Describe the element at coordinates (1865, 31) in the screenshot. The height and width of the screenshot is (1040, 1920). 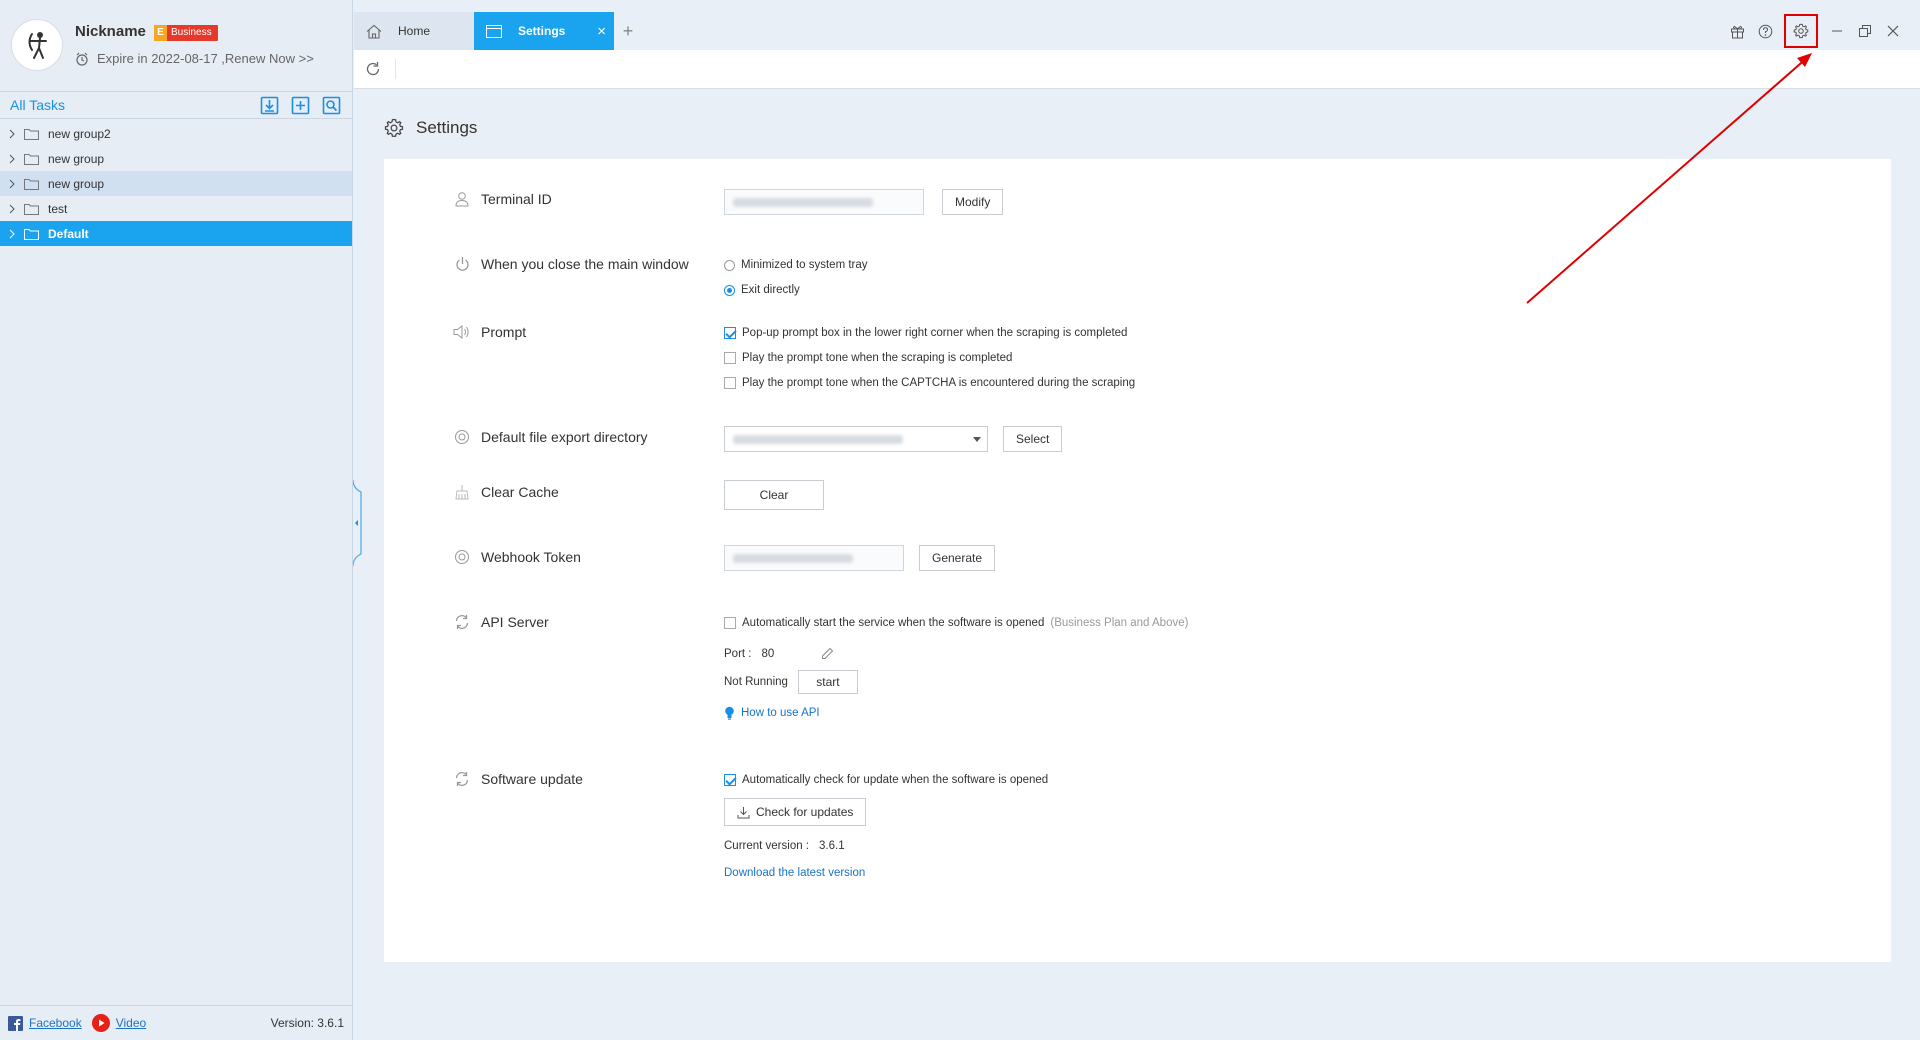
I see `restore-button` at that location.